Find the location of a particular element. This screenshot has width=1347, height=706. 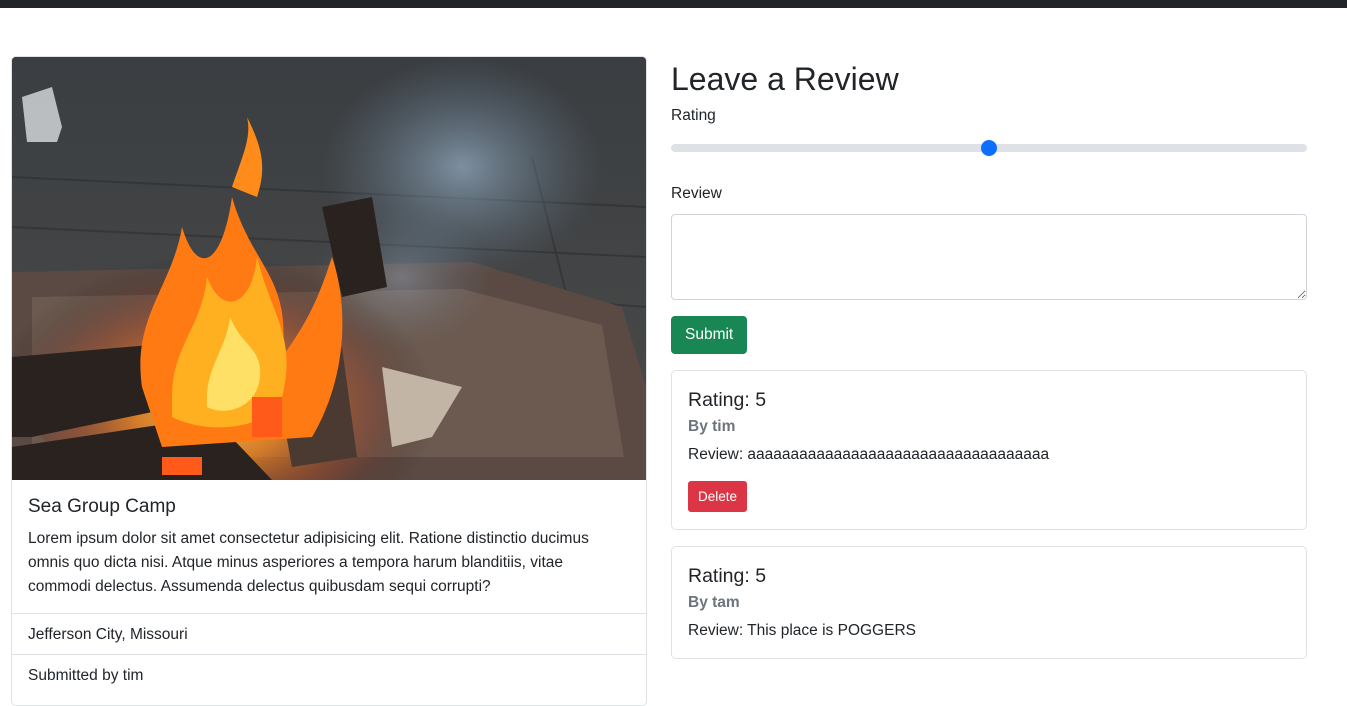

delete-review-button: Delete is located at coordinates (718, 496).